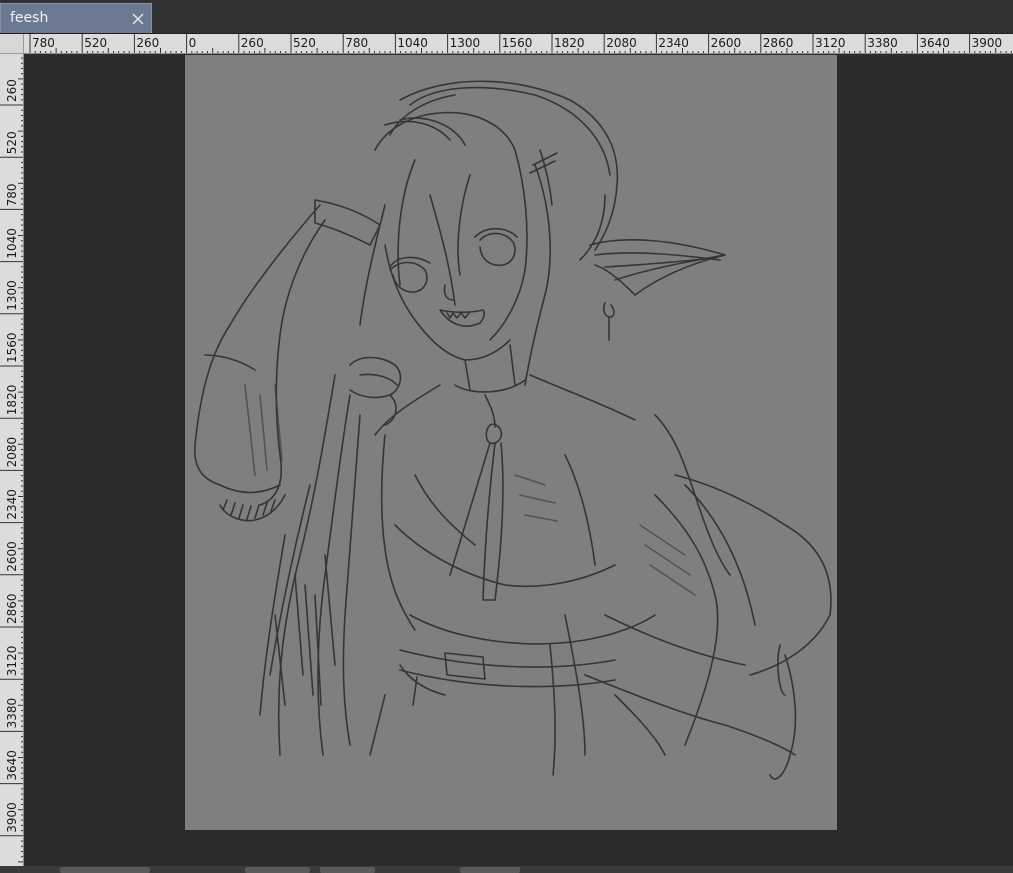  I want to click on vertical-ruler-label: 3120, so click(12, 661).